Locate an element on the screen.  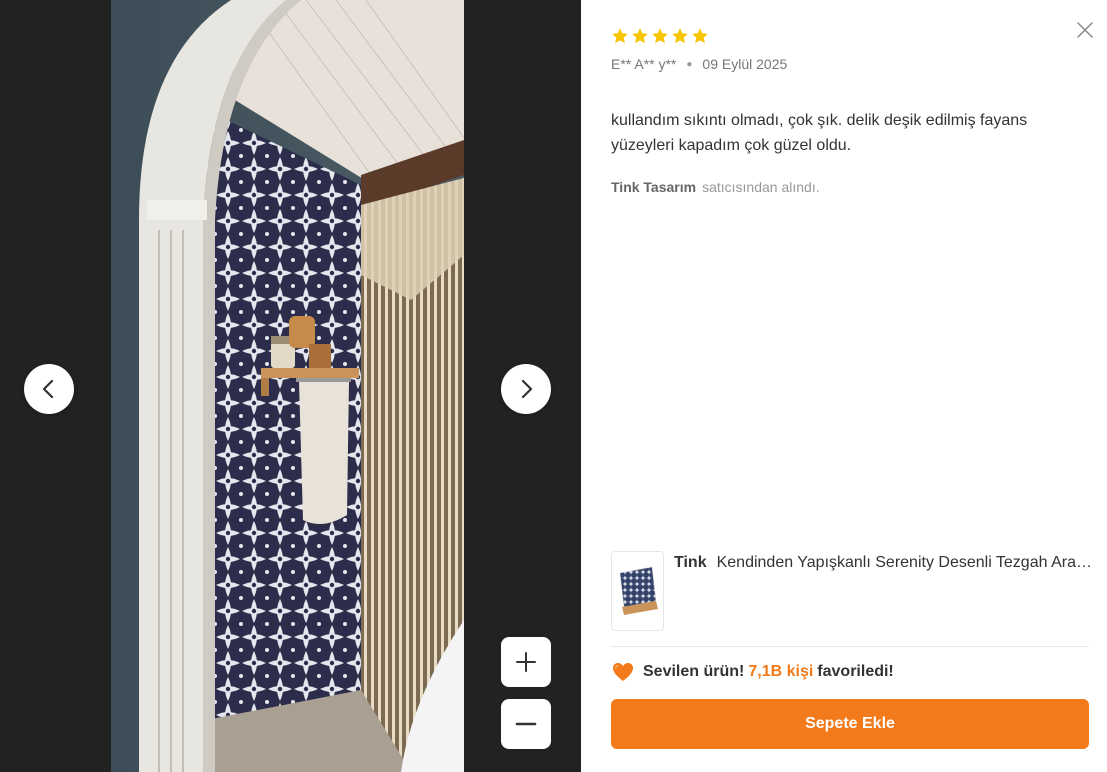
seller-name: Tink Tasarım is located at coordinates (653, 187).